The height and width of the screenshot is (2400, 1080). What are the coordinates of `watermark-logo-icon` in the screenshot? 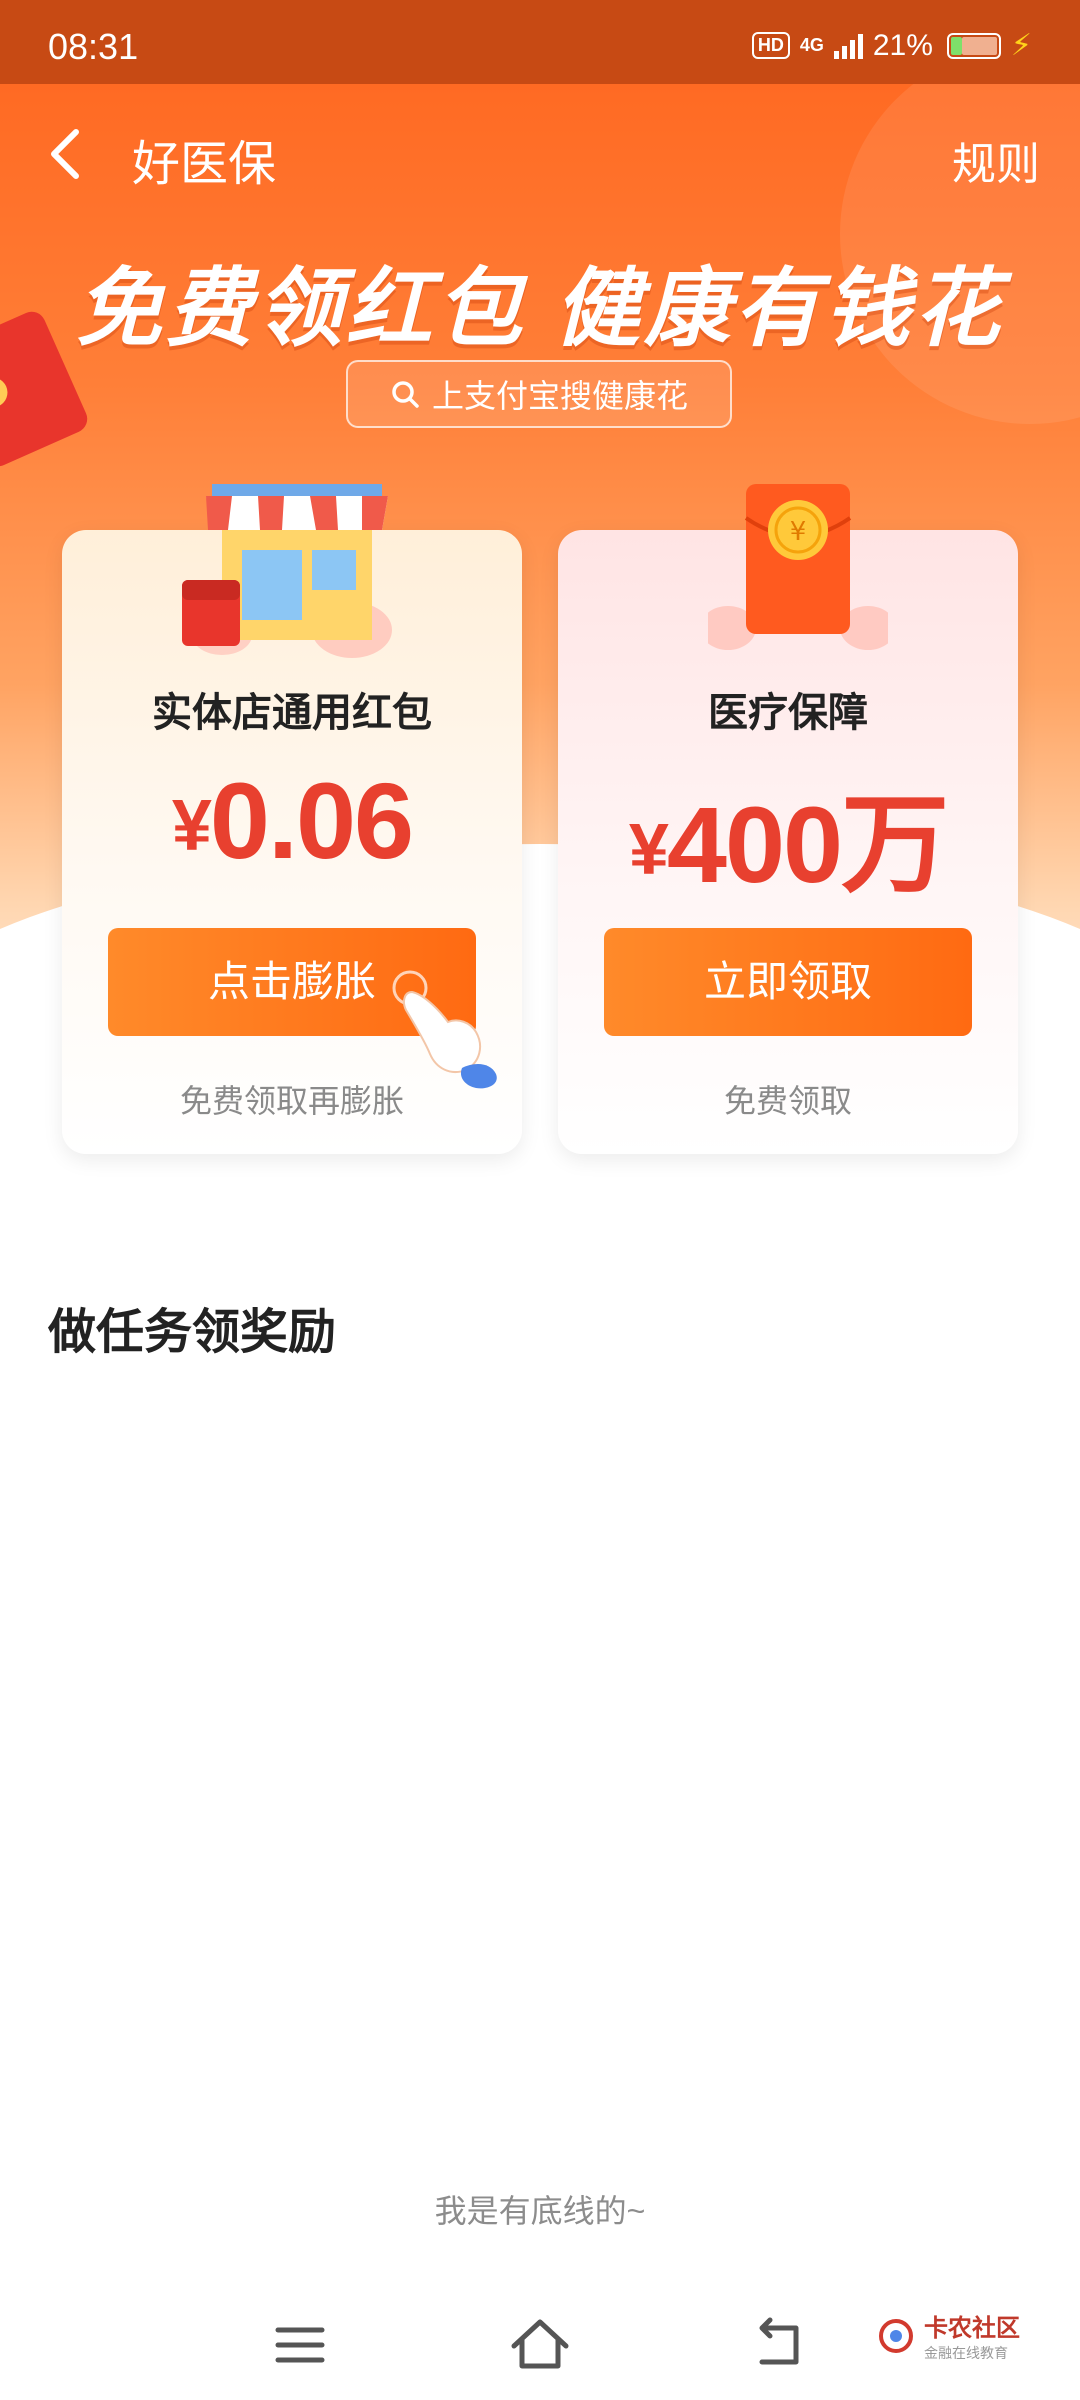 It's located at (896, 2335).